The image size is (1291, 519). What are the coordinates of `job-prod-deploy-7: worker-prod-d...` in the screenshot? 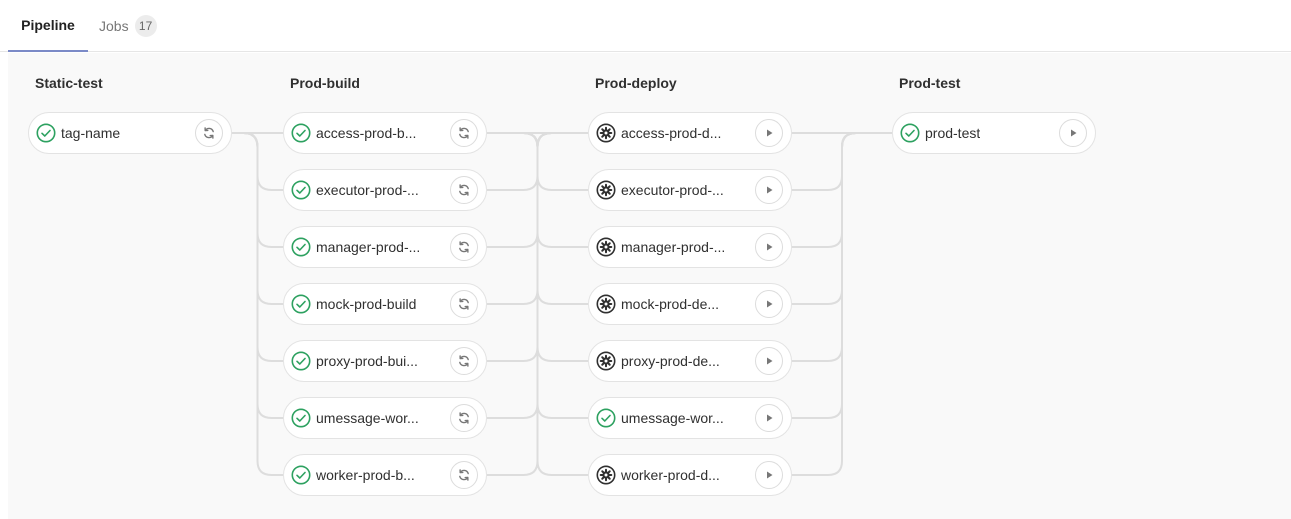 It's located at (690, 475).